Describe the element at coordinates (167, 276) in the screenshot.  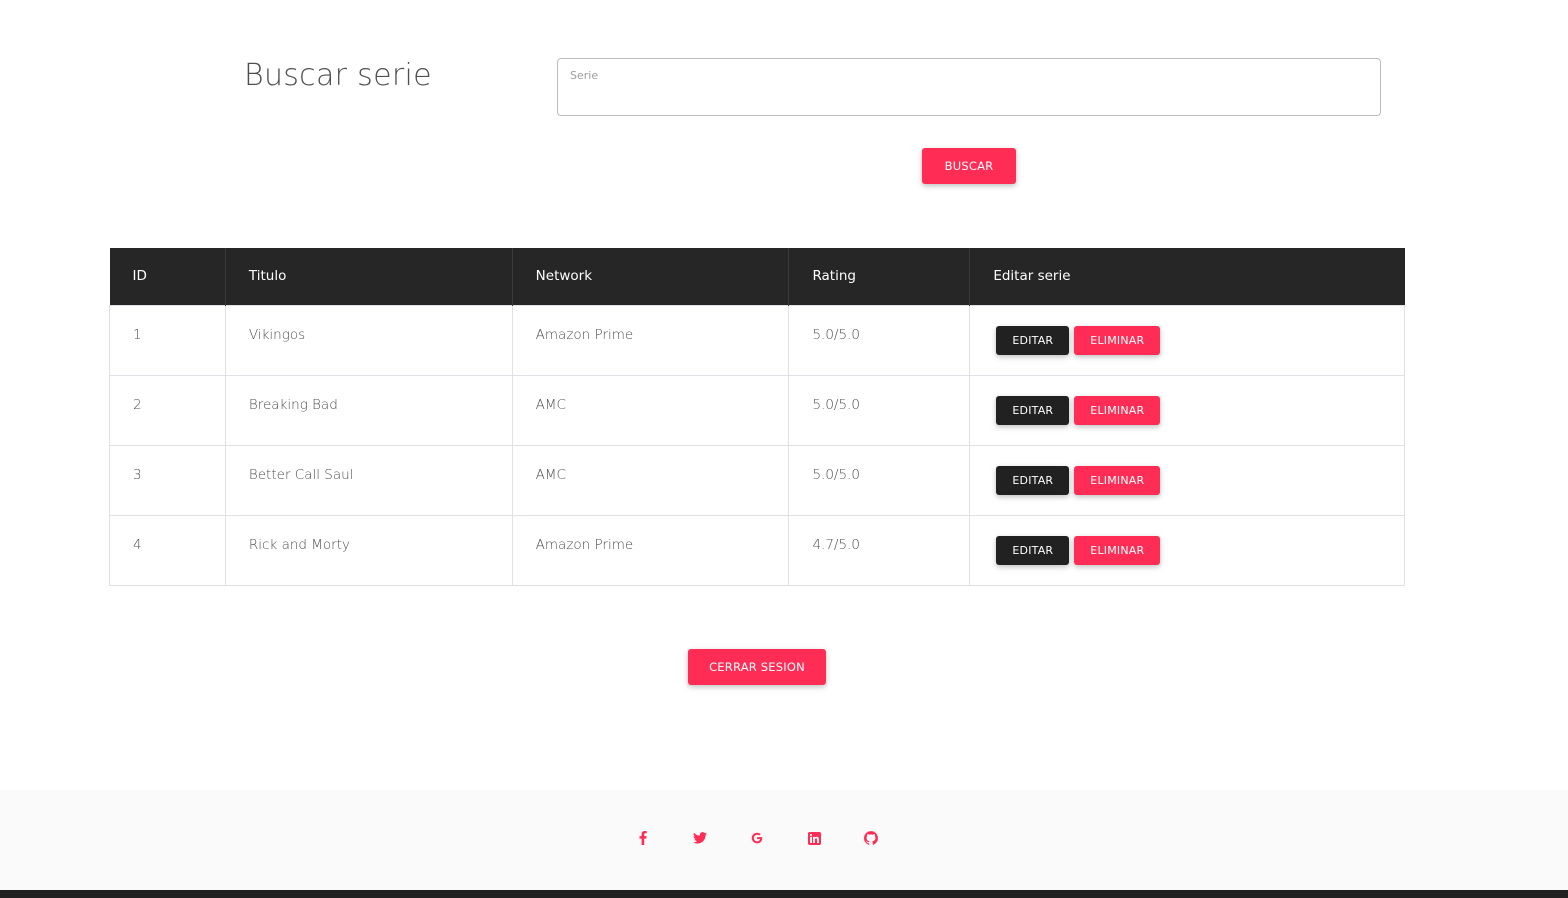
I see `column-header-id: ID` at that location.